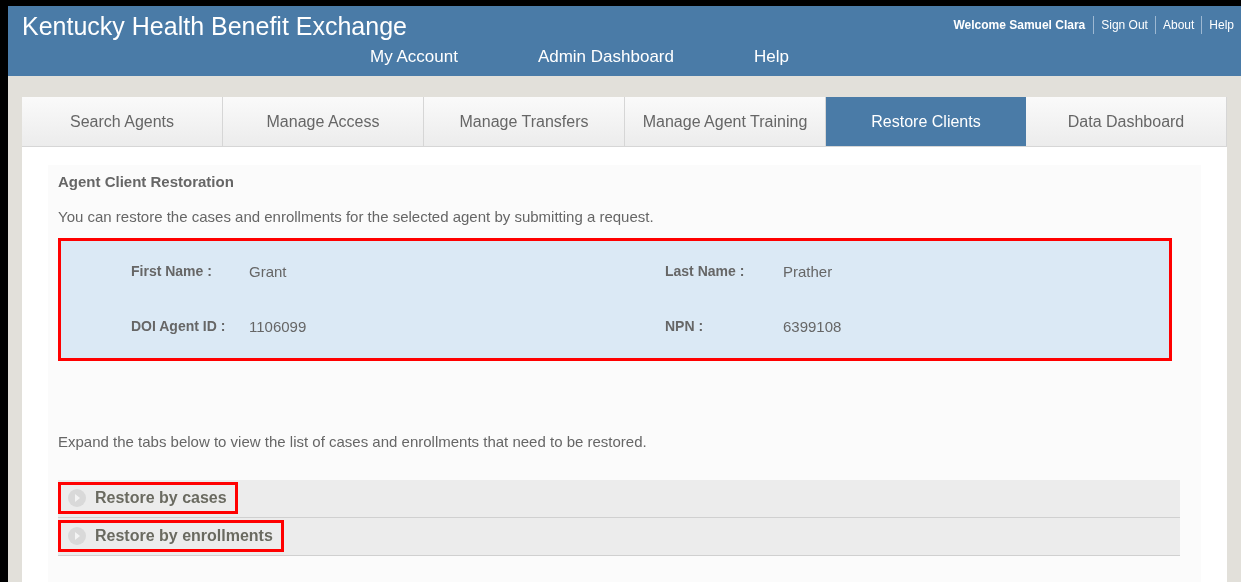 The width and height of the screenshot is (1241, 582). Describe the element at coordinates (705, 271) in the screenshot. I see `field-label: Last Name :` at that location.